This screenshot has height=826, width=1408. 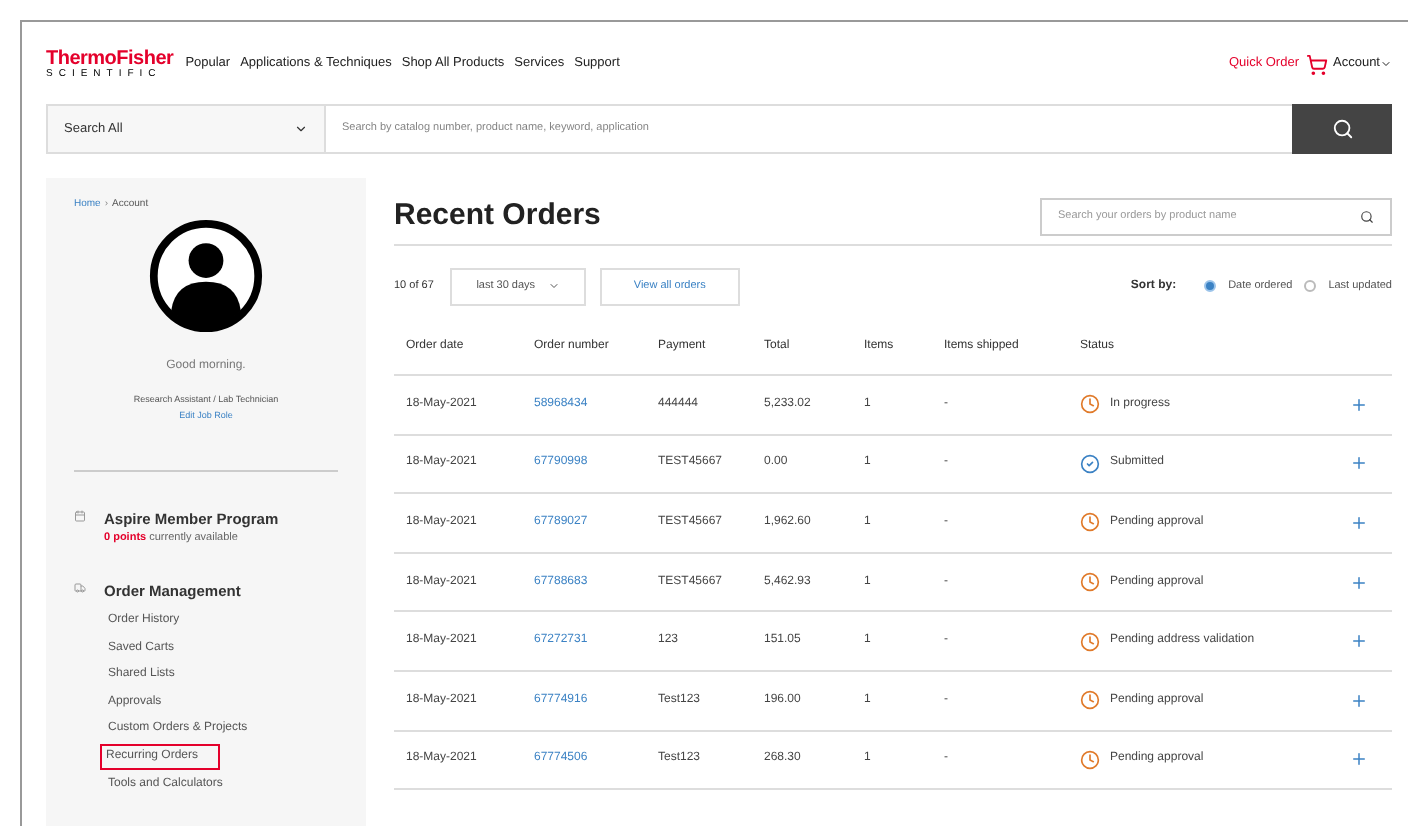 What do you see at coordinates (497, 216) in the screenshot?
I see `page-title: Recent Orders` at bounding box center [497, 216].